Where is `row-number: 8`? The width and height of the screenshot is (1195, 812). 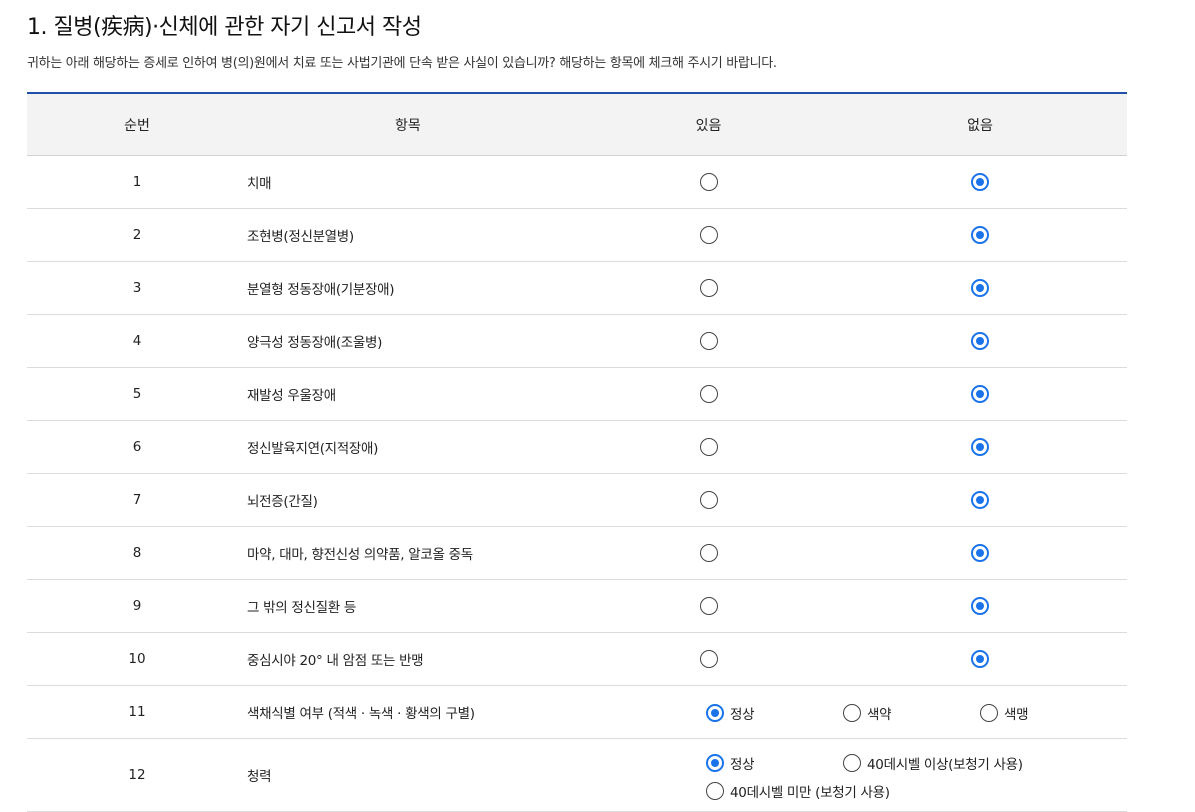
row-number: 8 is located at coordinates (137, 553).